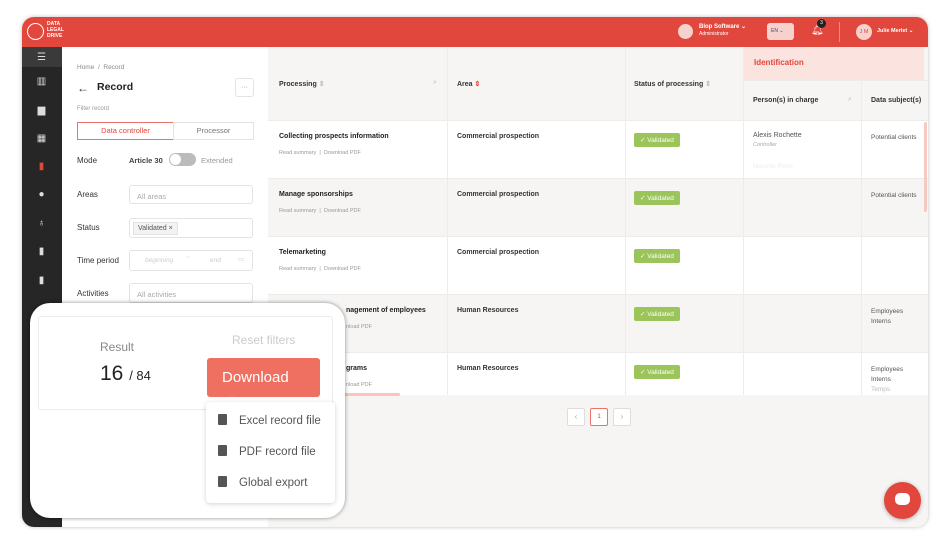 The image size is (950, 544). Describe the element at coordinates (902, 500) in the screenshot. I see `chat-button` at that location.